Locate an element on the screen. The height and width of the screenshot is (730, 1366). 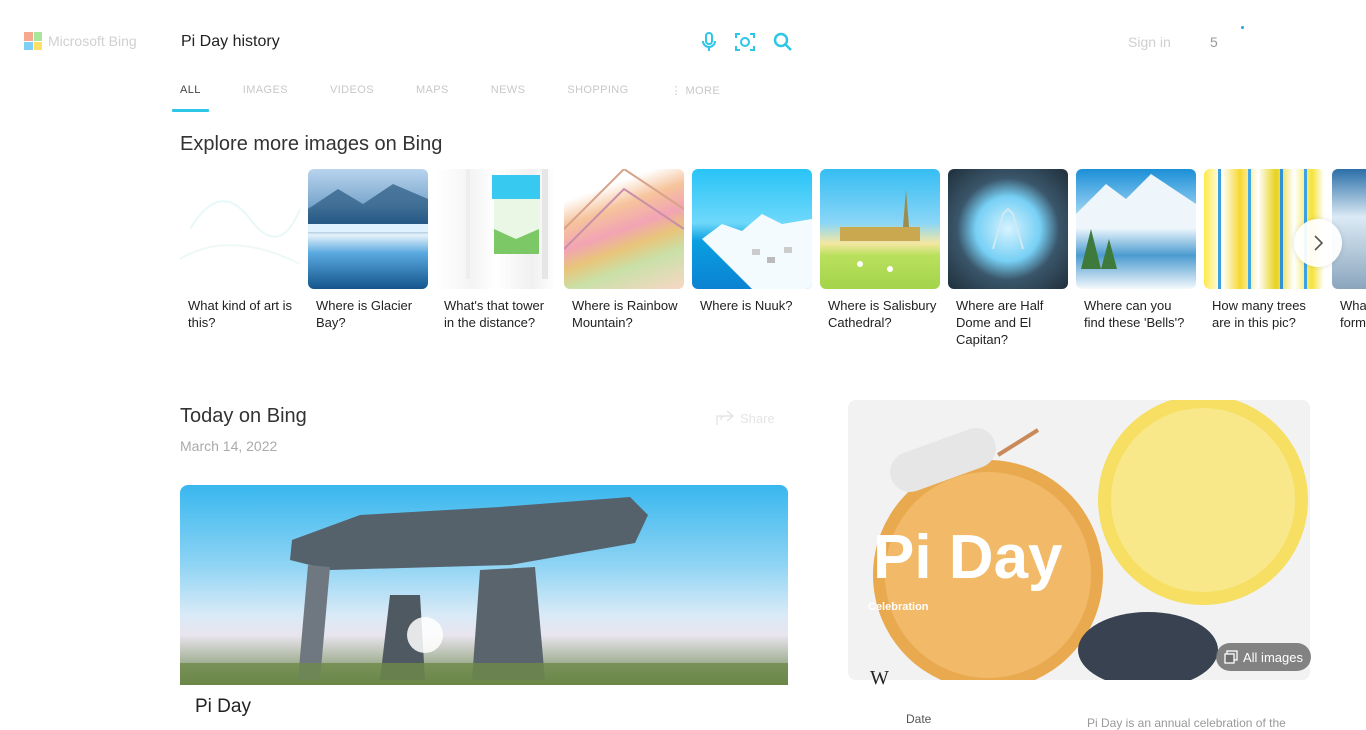
all-images-button: All images is located at coordinates (1263, 657).